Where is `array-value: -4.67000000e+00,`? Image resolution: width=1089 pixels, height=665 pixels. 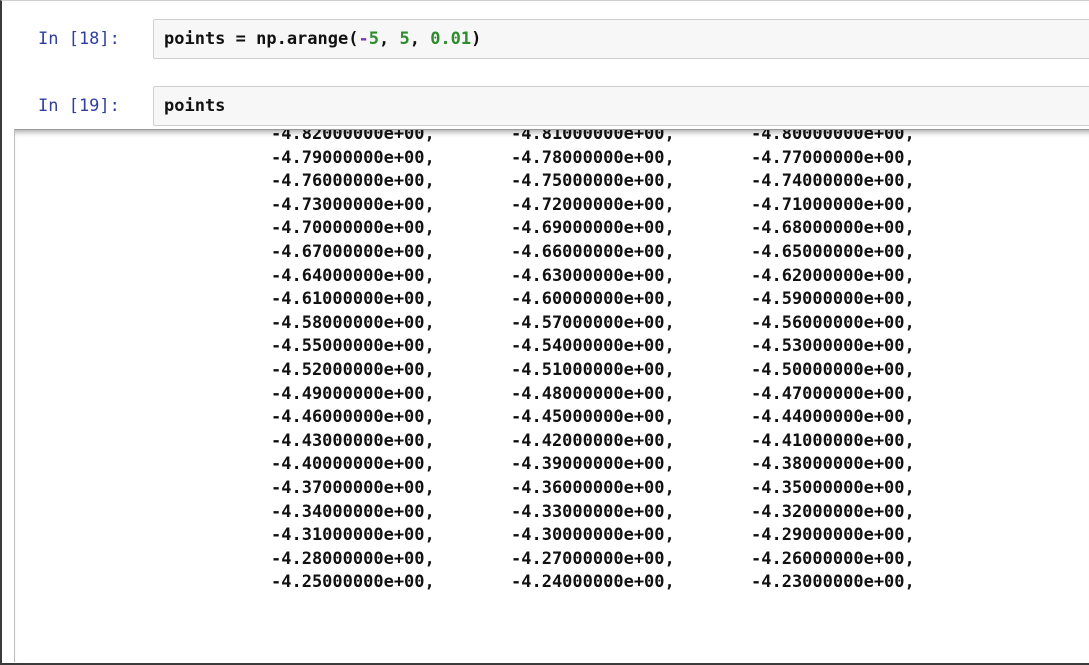
array-value: -4.67000000e+00, is located at coordinates (353, 251).